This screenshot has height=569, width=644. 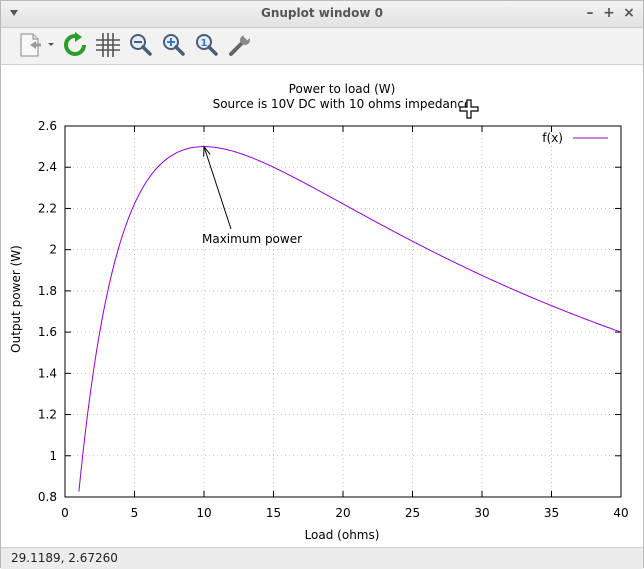 What do you see at coordinates (203, 513) in the screenshot?
I see `x-tick-label: 10` at bounding box center [203, 513].